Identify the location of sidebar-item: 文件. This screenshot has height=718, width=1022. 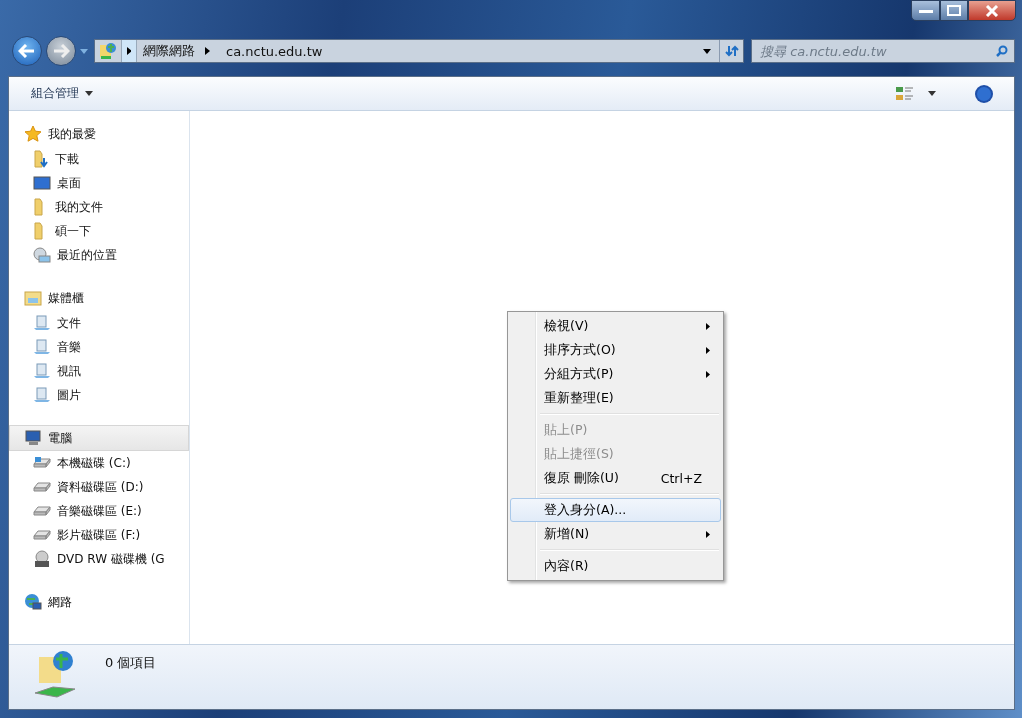
(99, 323).